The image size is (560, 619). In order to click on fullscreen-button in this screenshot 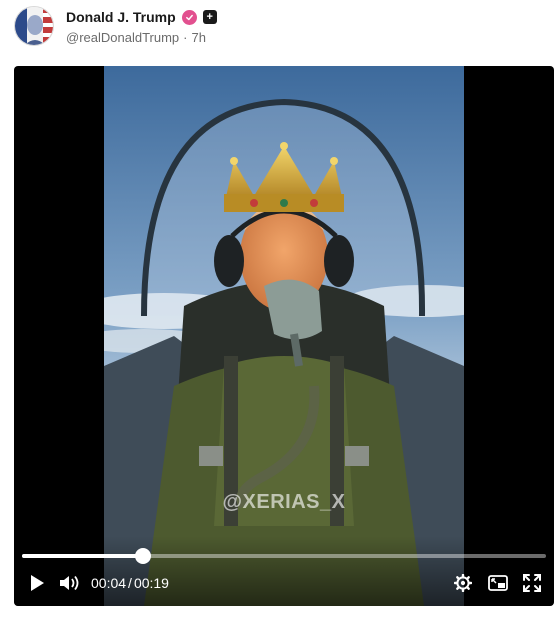, I will do `click(532, 583)`.